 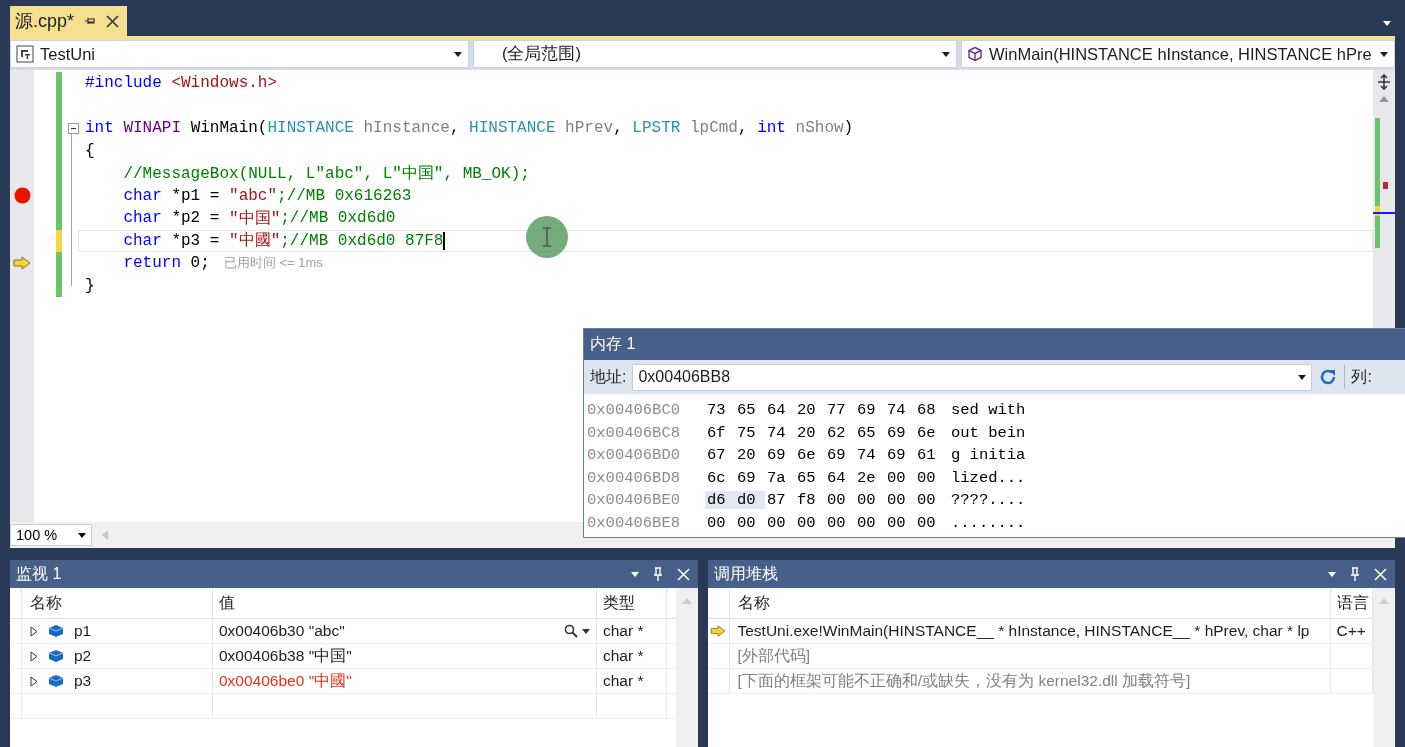 What do you see at coordinates (547, 237) in the screenshot?
I see `mouse-cursor-icon` at bounding box center [547, 237].